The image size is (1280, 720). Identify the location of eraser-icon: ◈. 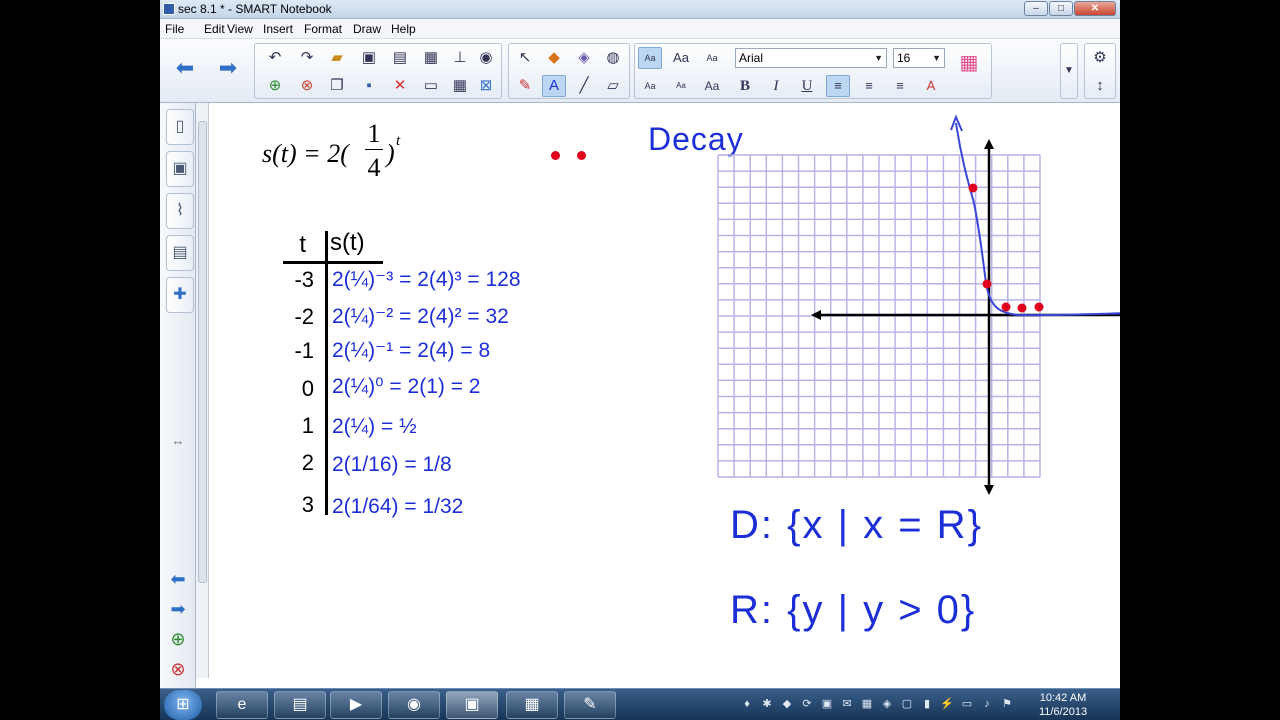
(584, 58).